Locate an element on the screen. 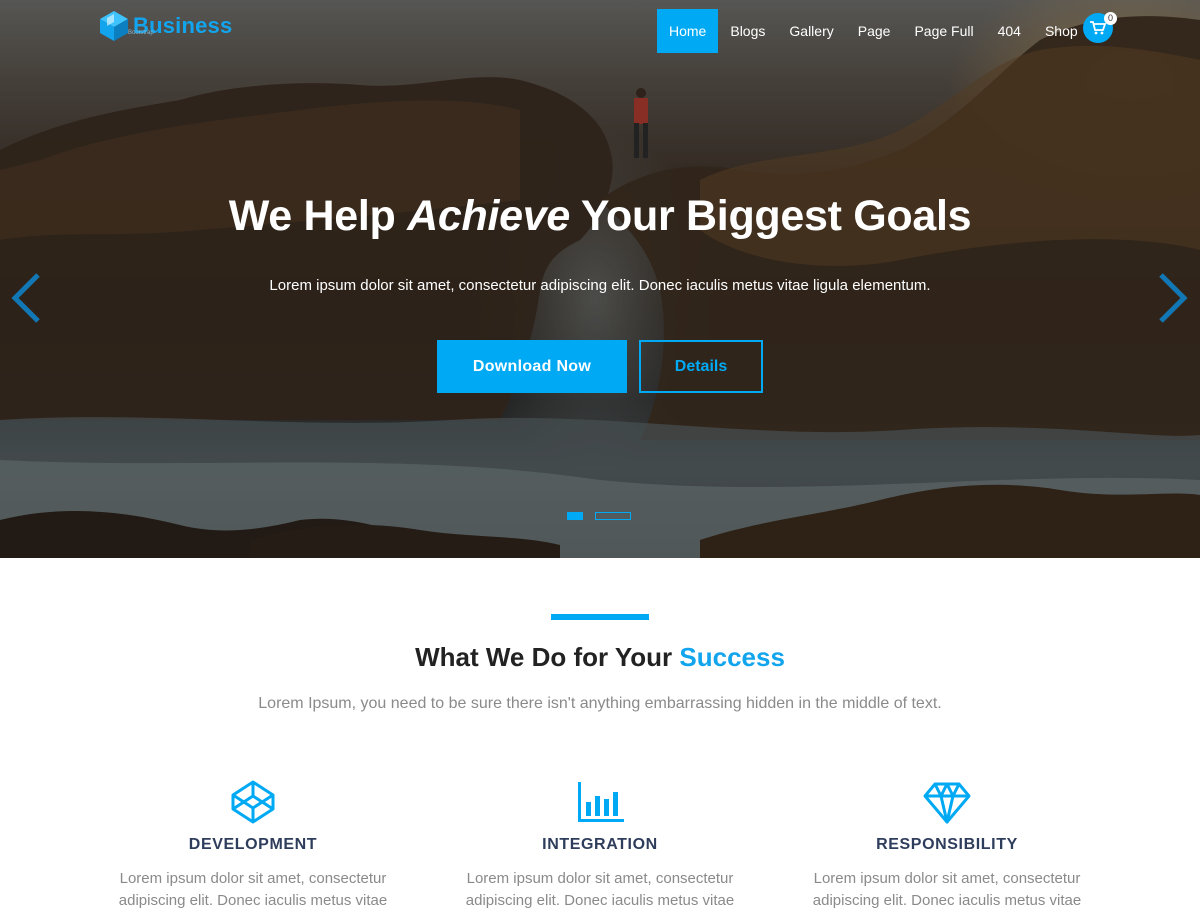 This screenshot has width=1200, height=912. shopping-cart-icon is located at coordinates (1098, 28).